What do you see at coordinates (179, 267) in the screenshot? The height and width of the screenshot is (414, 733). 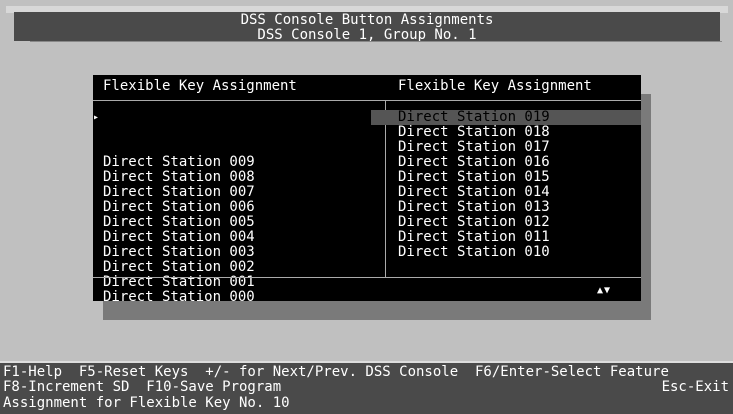 I see `left-key-item: Direct Station 002` at bounding box center [179, 267].